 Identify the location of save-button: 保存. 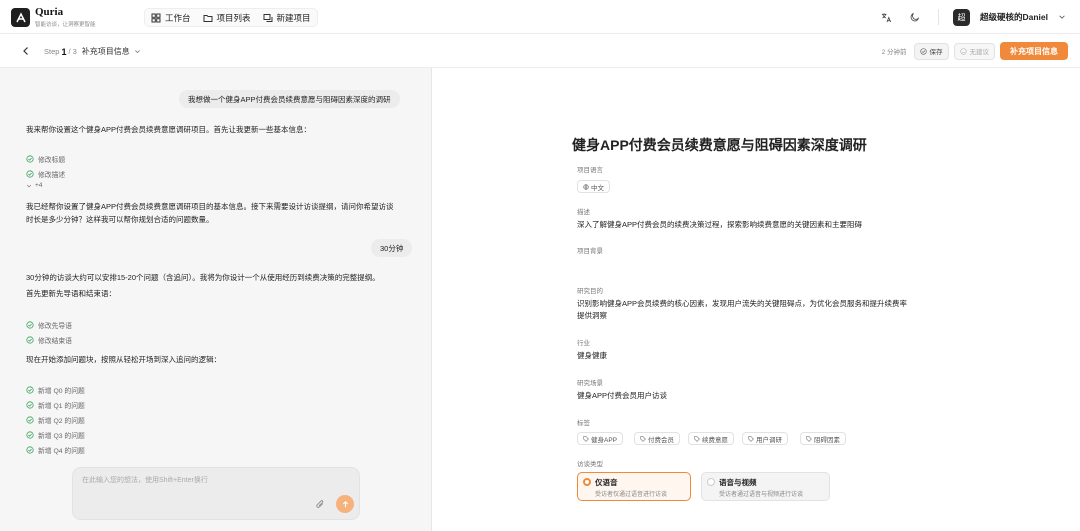
(931, 51).